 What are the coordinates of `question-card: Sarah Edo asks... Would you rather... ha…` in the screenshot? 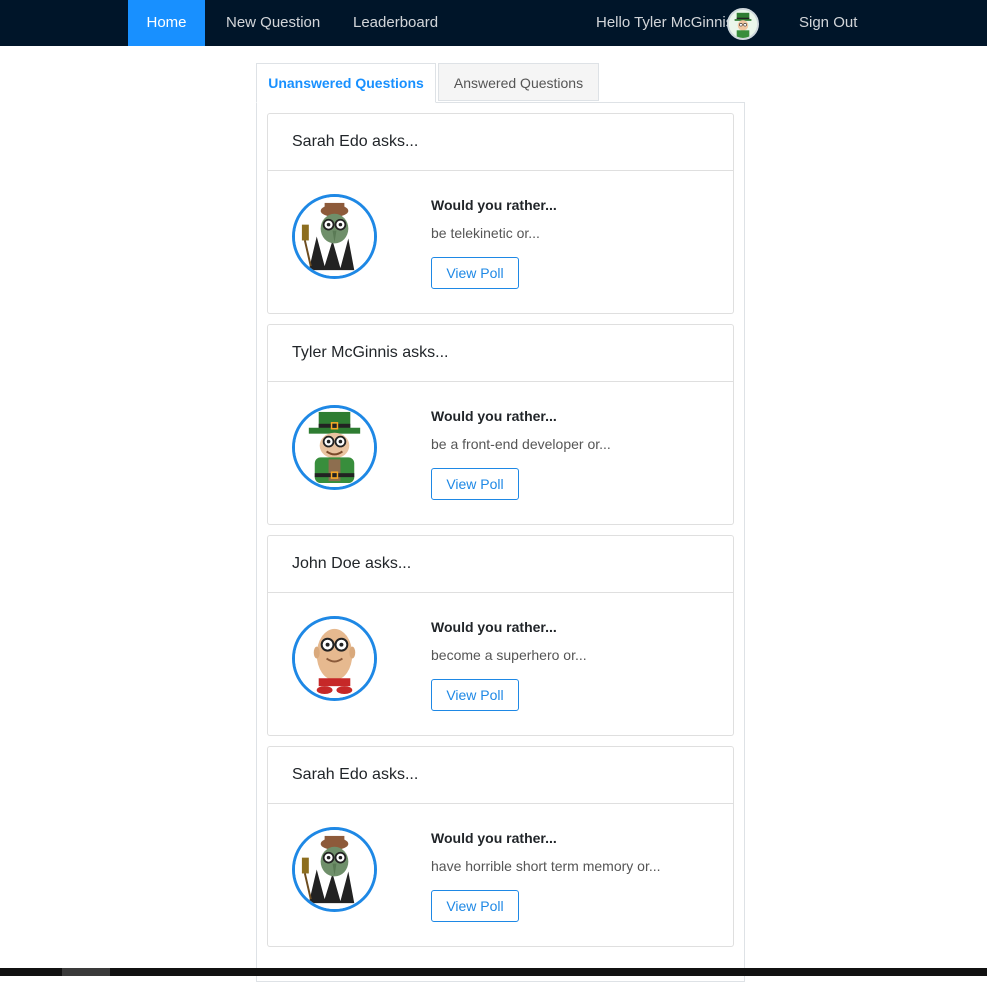 It's located at (500, 846).